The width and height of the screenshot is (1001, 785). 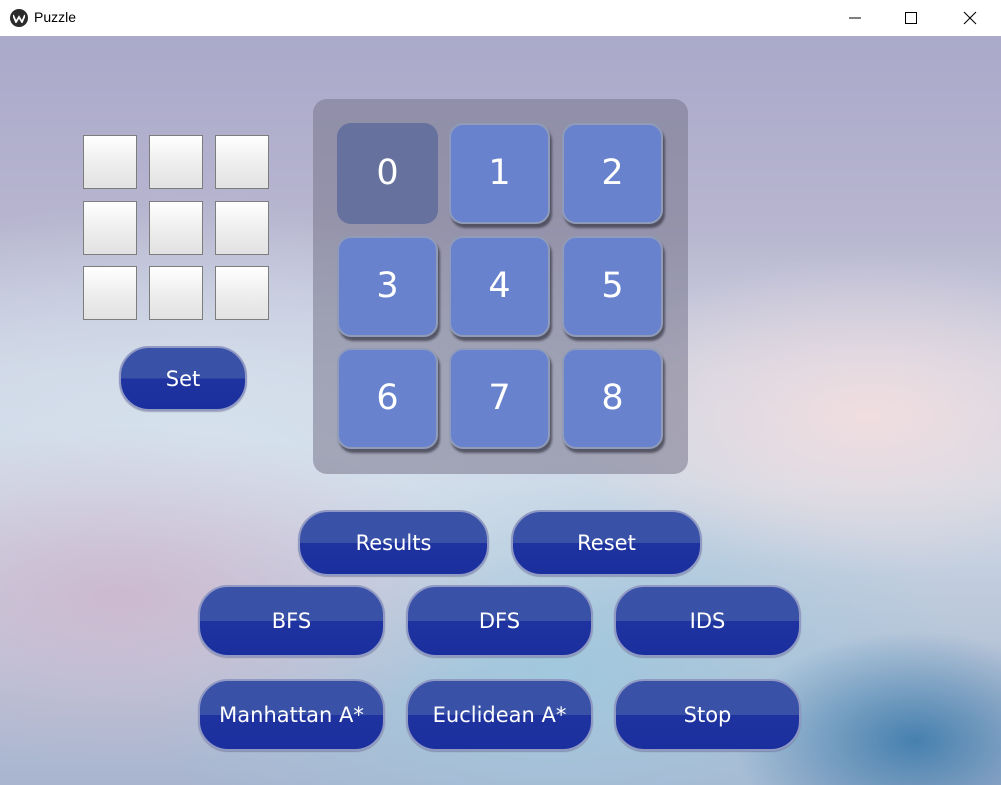 I want to click on reset-button-label: Reset, so click(x=606, y=543).